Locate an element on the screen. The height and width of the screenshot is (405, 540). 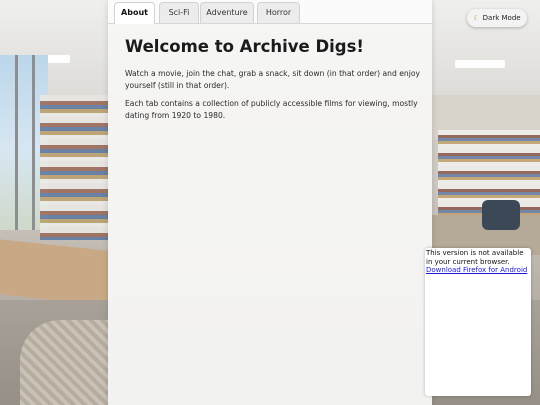
ceiling-light is located at coordinates (480, 64).